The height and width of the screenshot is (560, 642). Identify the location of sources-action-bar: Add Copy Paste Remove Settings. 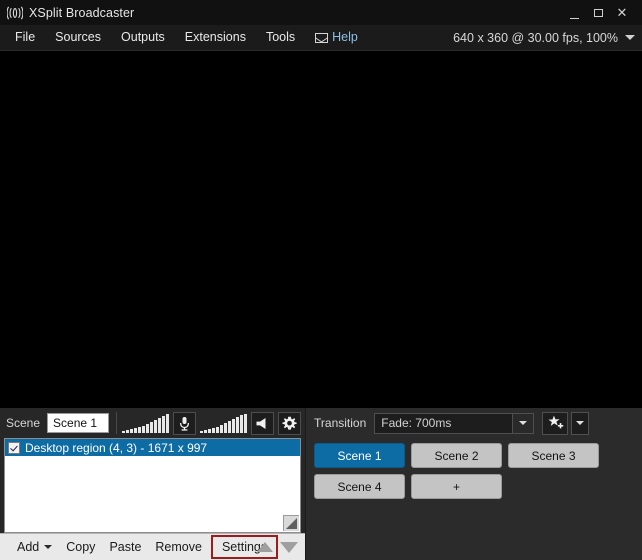
(153, 546).